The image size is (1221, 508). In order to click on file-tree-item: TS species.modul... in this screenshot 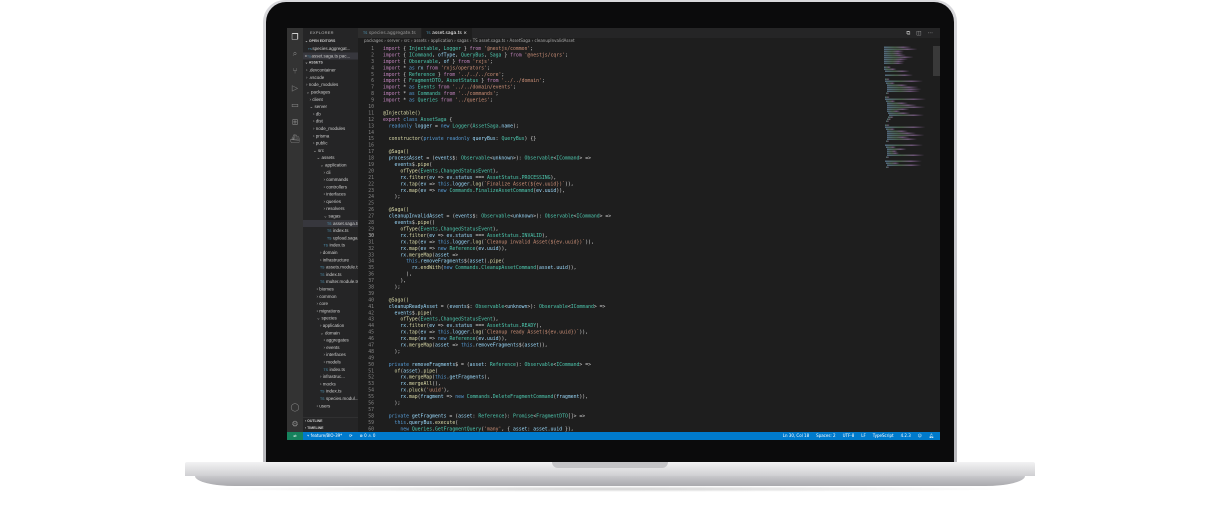, I will do `click(330, 398)`.